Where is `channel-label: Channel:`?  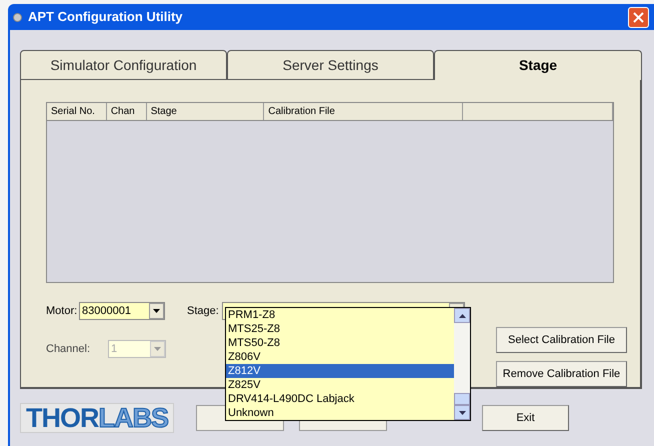 channel-label: Channel: is located at coordinates (69, 349).